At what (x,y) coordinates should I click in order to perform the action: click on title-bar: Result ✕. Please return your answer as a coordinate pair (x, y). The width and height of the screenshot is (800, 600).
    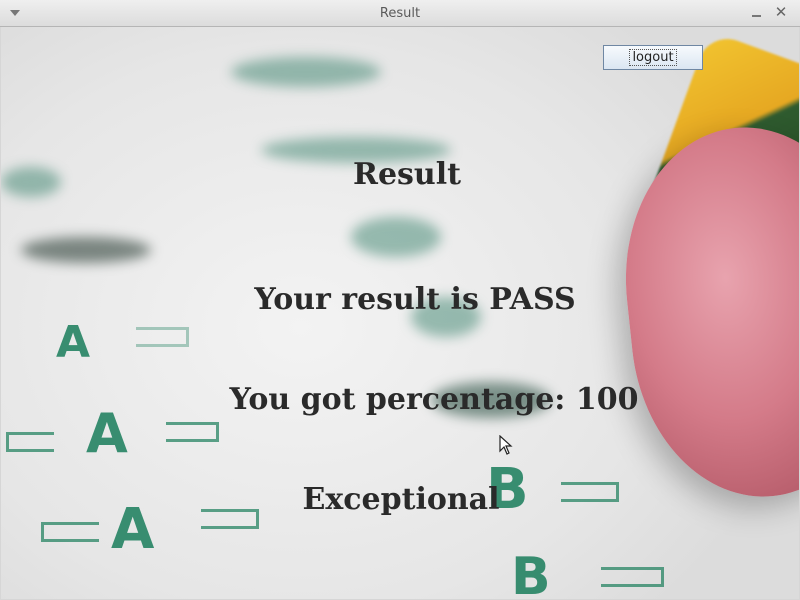
    Looking at the image, I should click on (400, 13).